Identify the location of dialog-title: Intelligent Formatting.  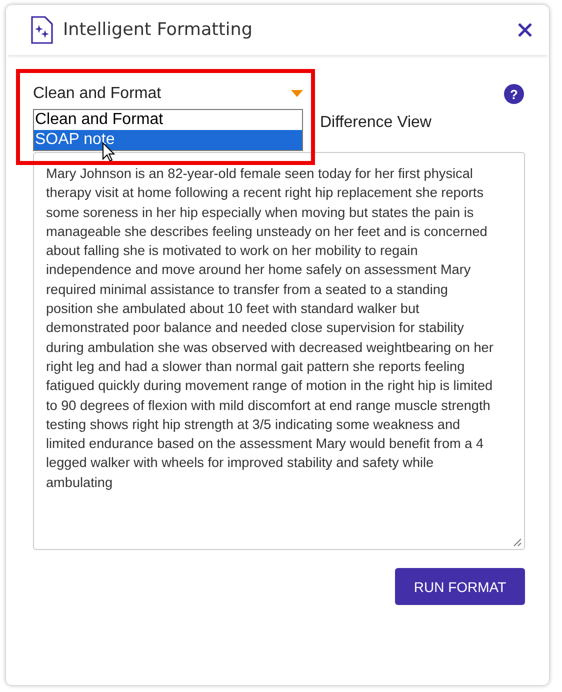
(158, 30).